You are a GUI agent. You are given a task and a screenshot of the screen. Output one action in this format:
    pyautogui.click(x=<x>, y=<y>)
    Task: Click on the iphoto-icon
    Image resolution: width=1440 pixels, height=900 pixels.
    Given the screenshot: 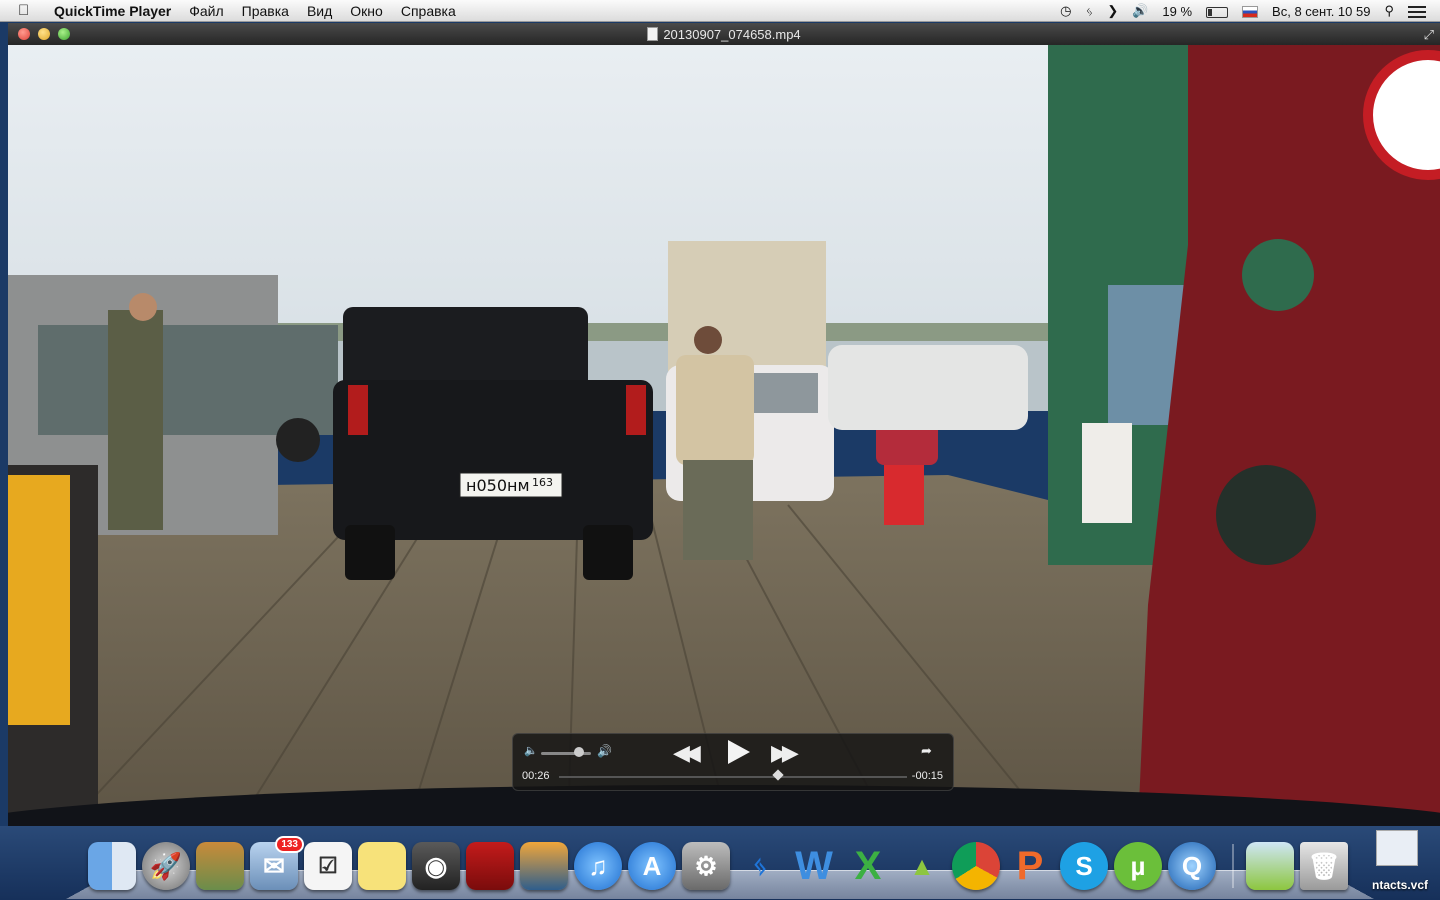 What is the action you would take?
    pyautogui.click(x=544, y=866)
    